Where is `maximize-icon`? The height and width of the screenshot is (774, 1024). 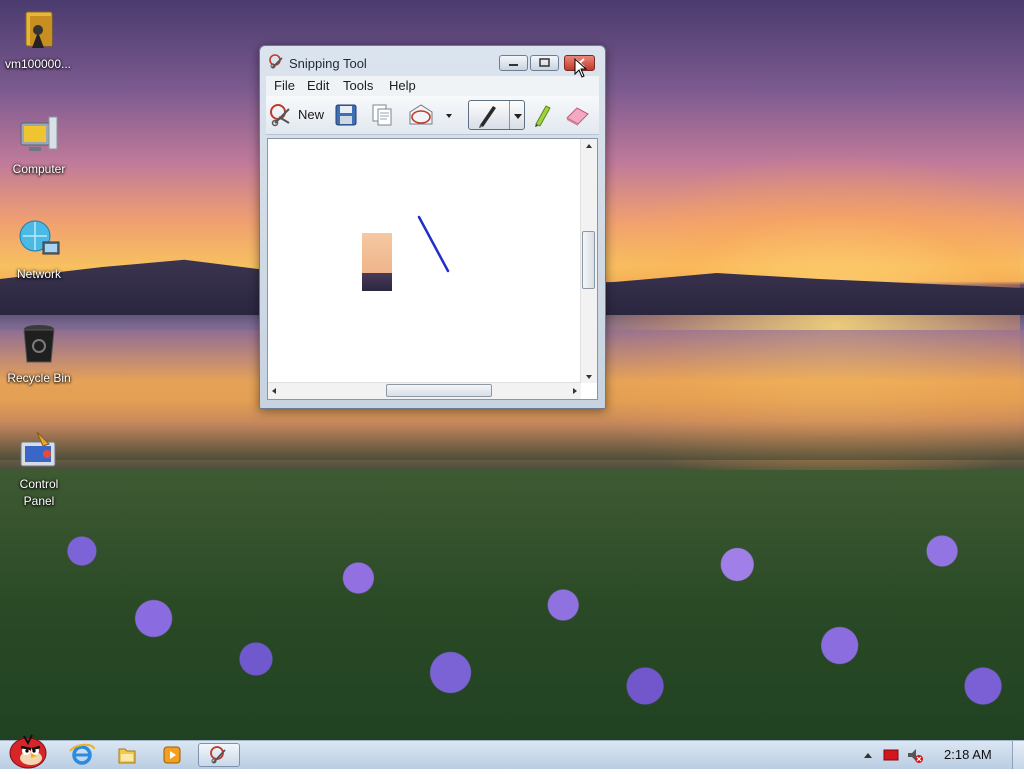
maximize-icon is located at coordinates (544, 62).